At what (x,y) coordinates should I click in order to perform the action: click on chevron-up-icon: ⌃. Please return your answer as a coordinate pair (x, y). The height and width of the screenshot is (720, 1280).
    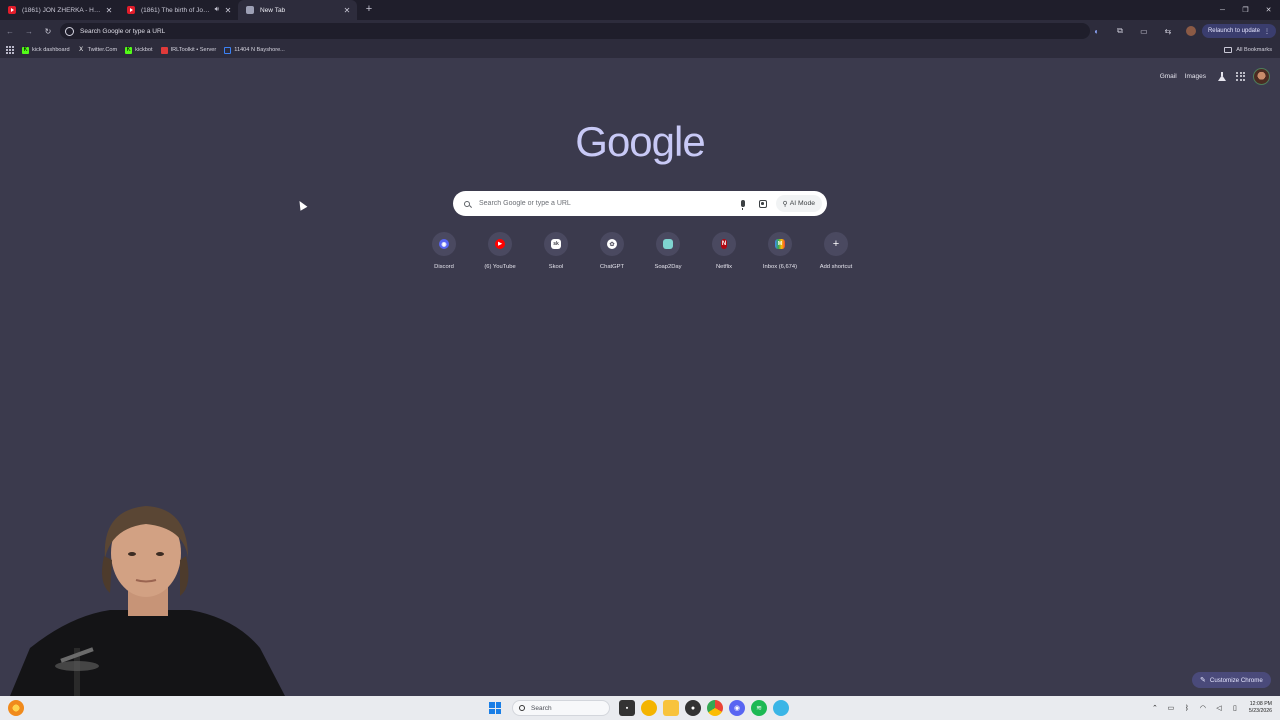
    Looking at the image, I should click on (1155, 708).